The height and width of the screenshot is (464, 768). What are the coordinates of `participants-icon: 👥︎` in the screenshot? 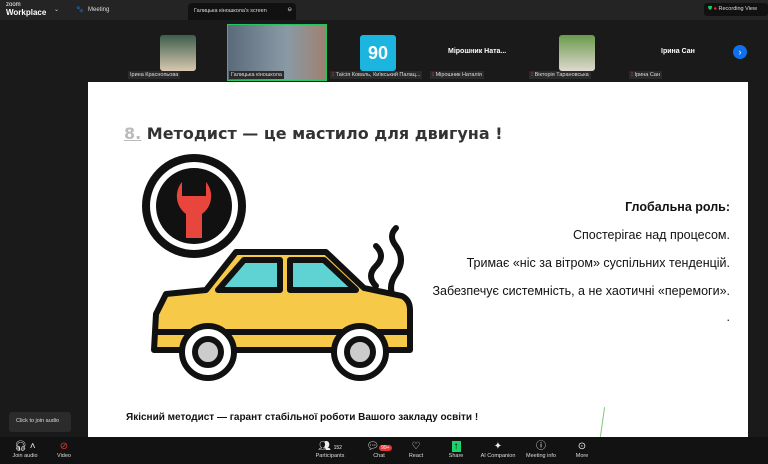 It's located at (324, 446).